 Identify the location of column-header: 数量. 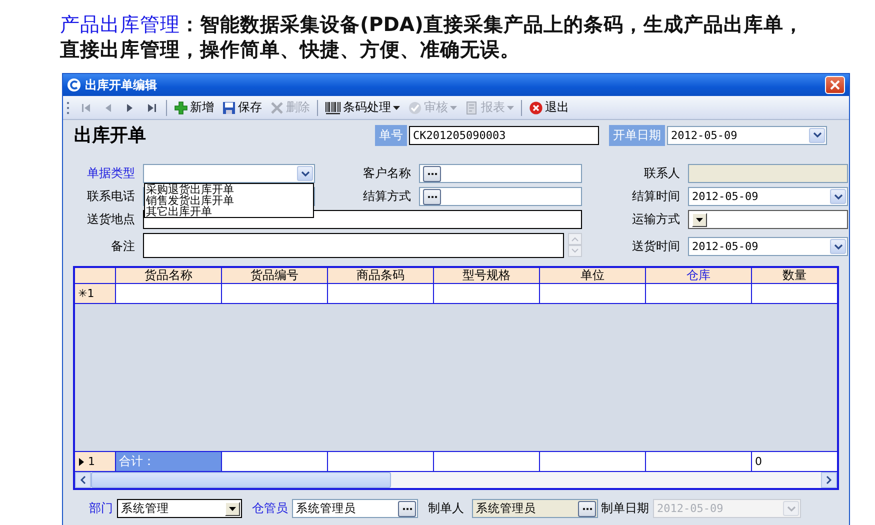
(794, 276).